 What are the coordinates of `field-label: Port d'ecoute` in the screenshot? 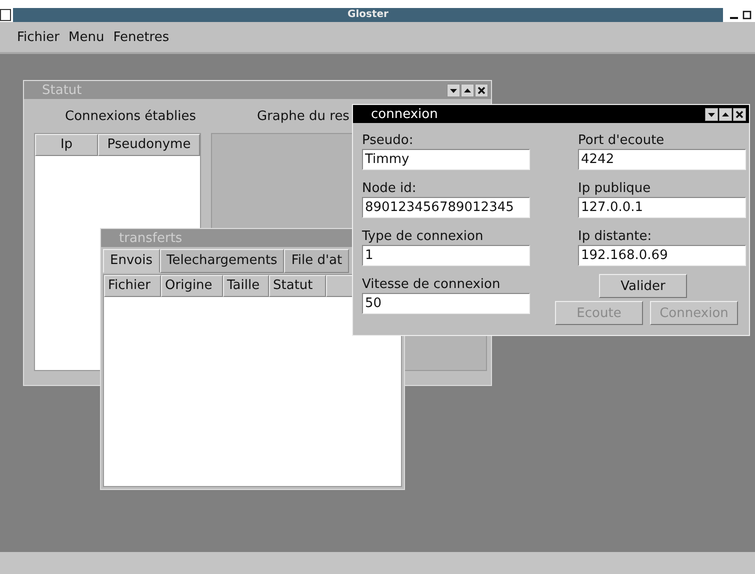 It's located at (622, 140).